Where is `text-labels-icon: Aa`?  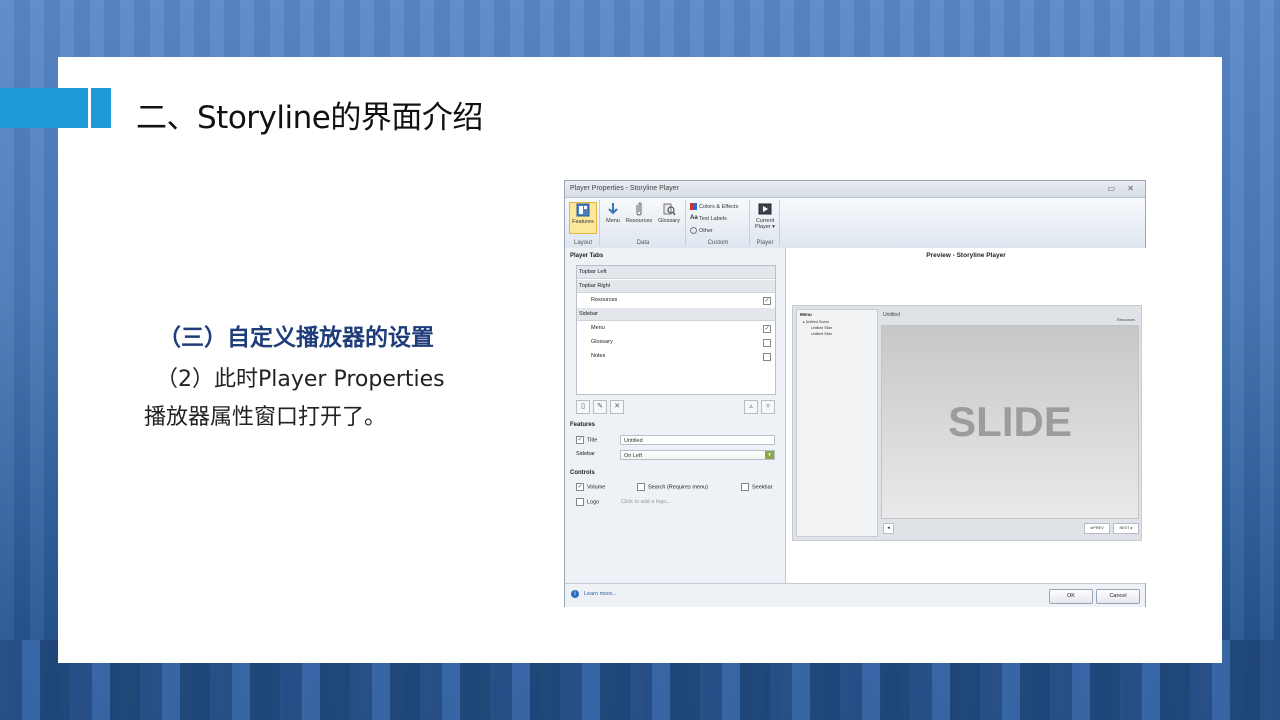 text-labels-icon: Aa is located at coordinates (694, 218).